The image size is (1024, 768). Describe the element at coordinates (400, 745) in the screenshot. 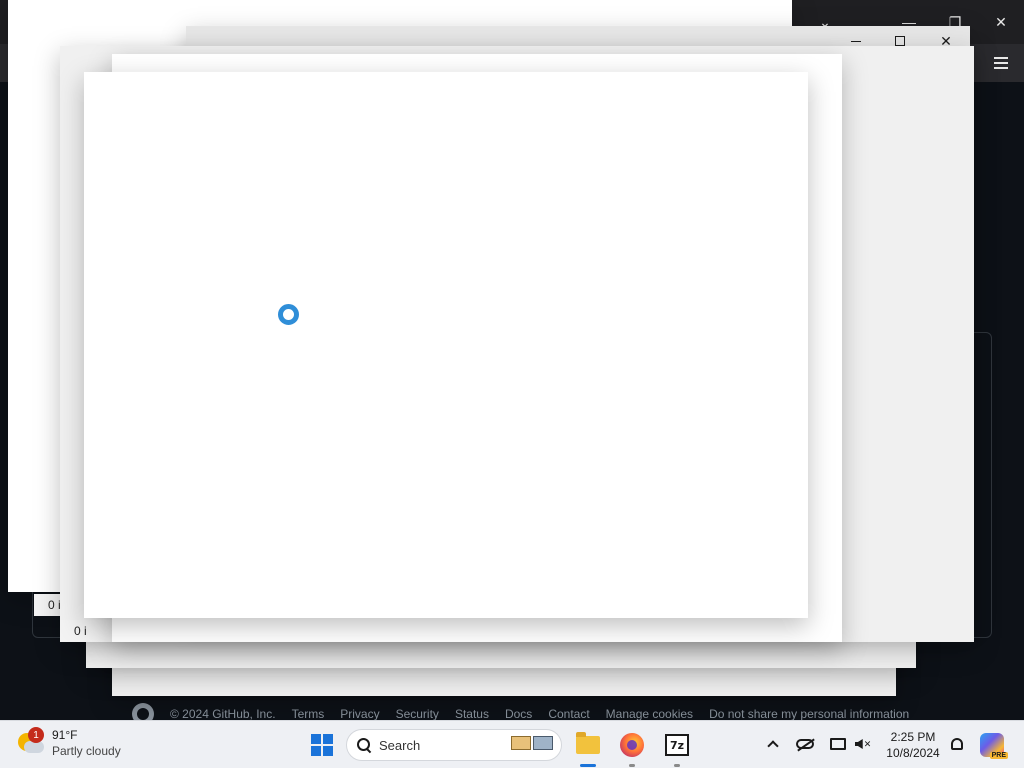

I see `search-label: Search` at that location.